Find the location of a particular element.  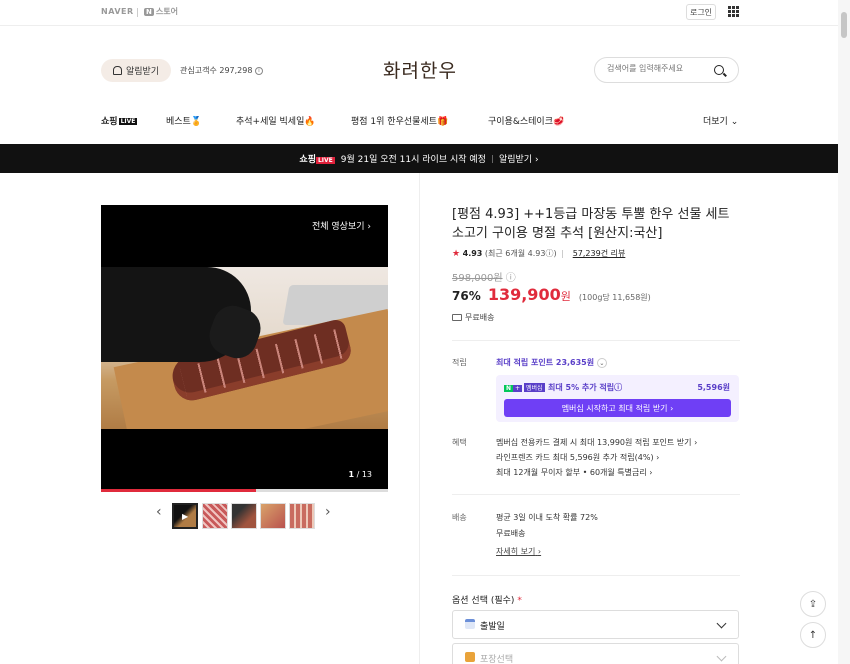

share-icon: ⇪ is located at coordinates (813, 604).